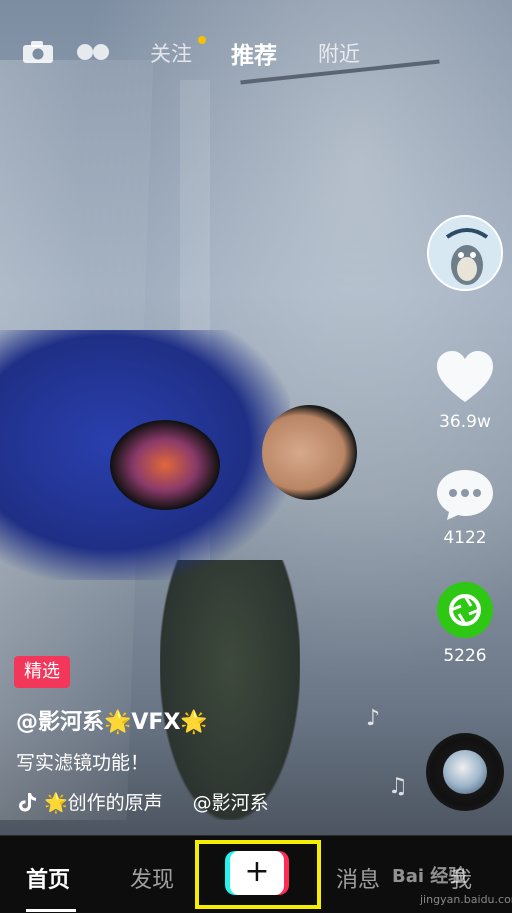  What do you see at coordinates (48, 878) in the screenshot?
I see `nav-home: 首页` at bounding box center [48, 878].